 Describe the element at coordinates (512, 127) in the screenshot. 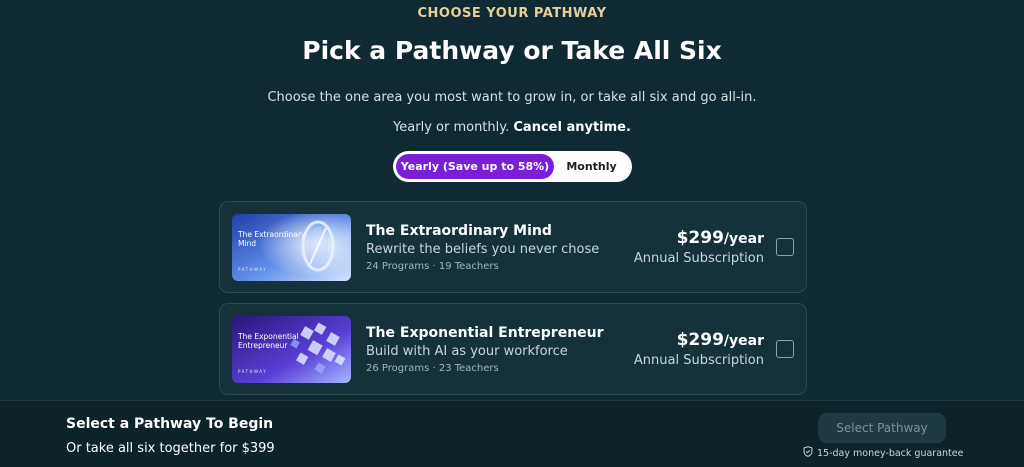

I see `billing-note: Yearly or monthly. Cancel anytime.` at that location.